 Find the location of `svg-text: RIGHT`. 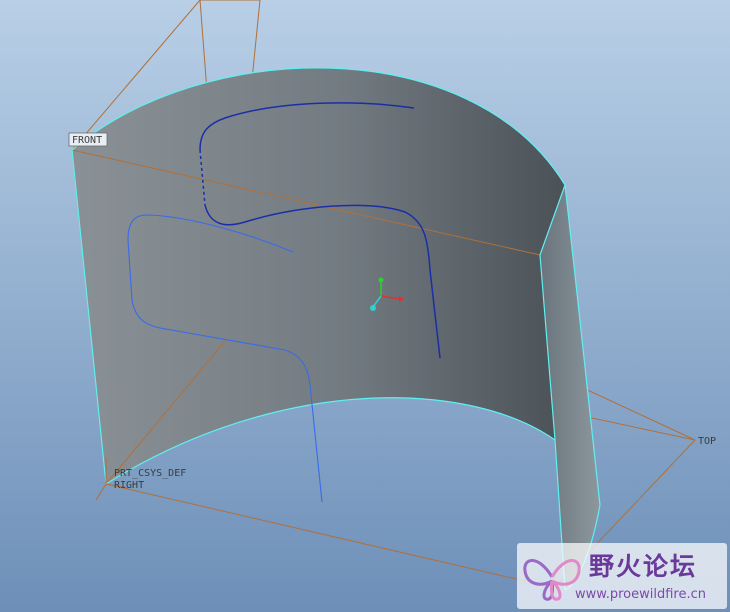

svg-text: RIGHT is located at coordinates (129, 485).